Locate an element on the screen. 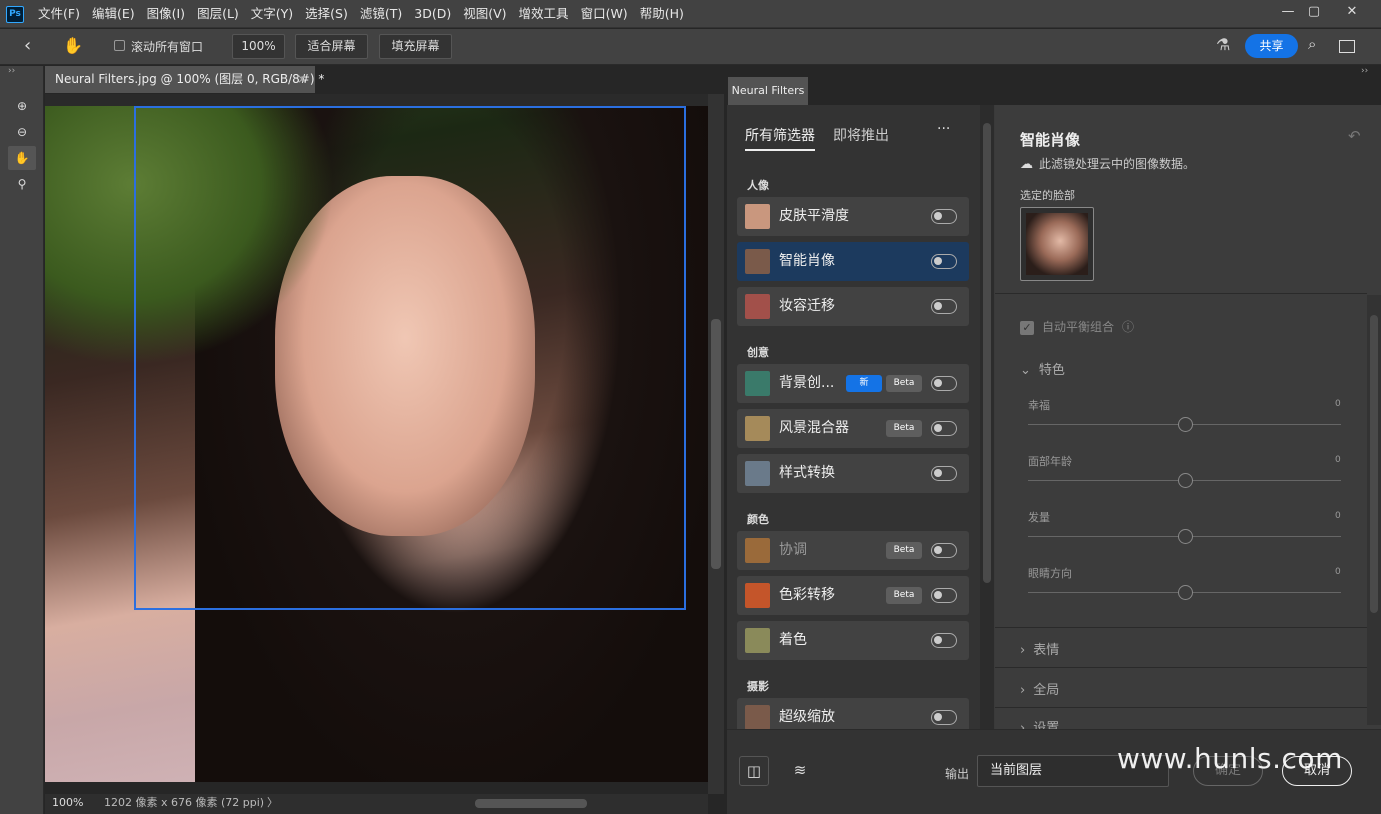  menu-item: 窗口(W) is located at coordinates (604, 14).